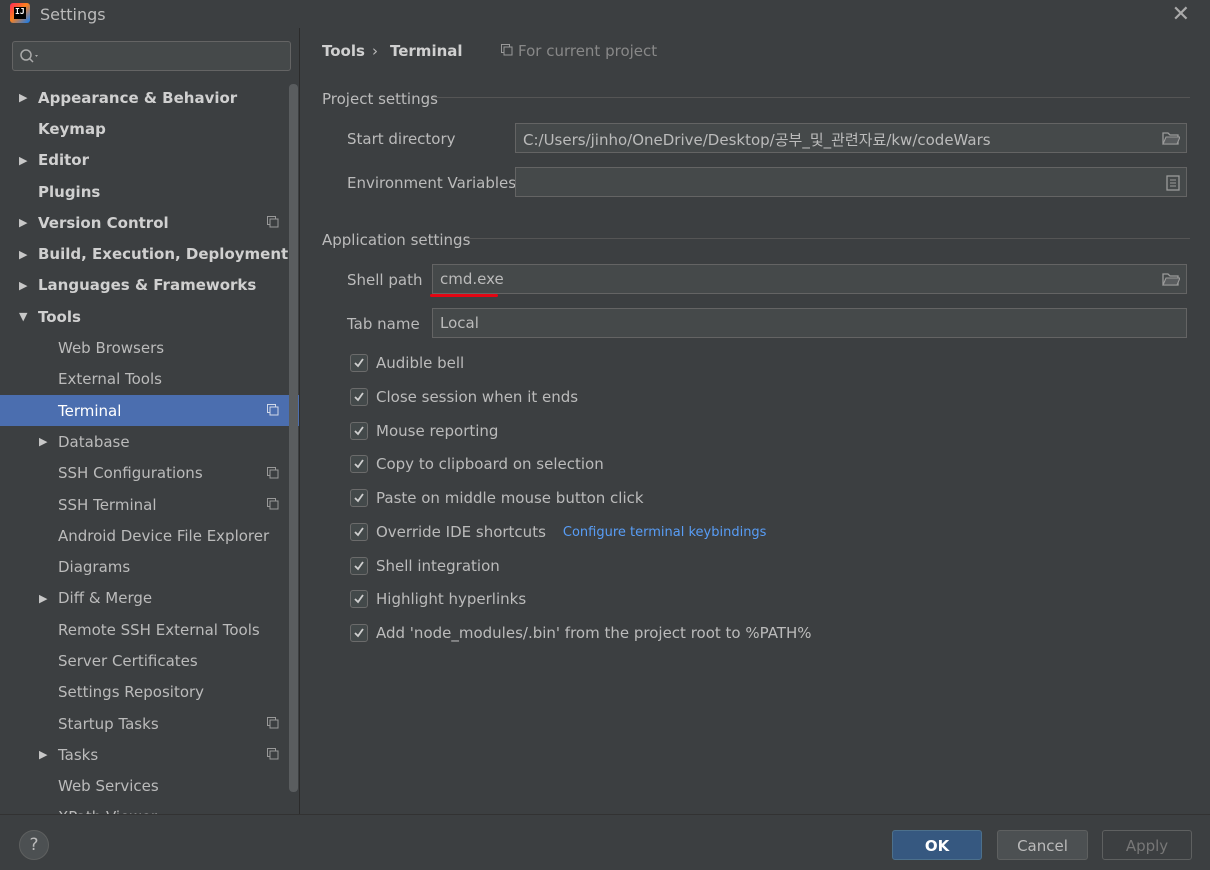 This screenshot has height=870, width=1210. I want to click on env-vars-field, so click(851, 182).